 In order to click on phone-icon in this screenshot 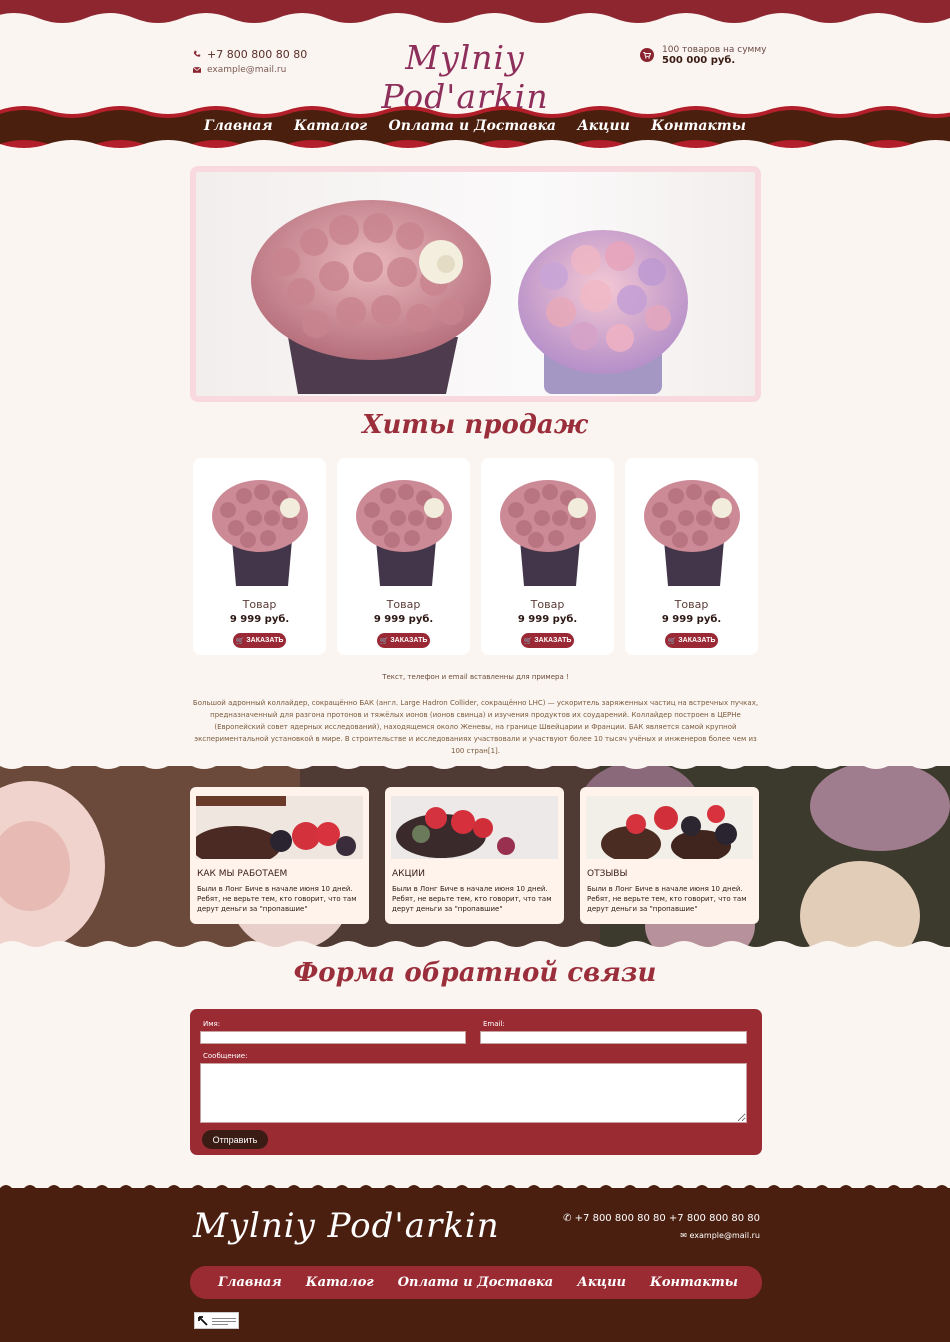, I will do `click(196, 54)`.